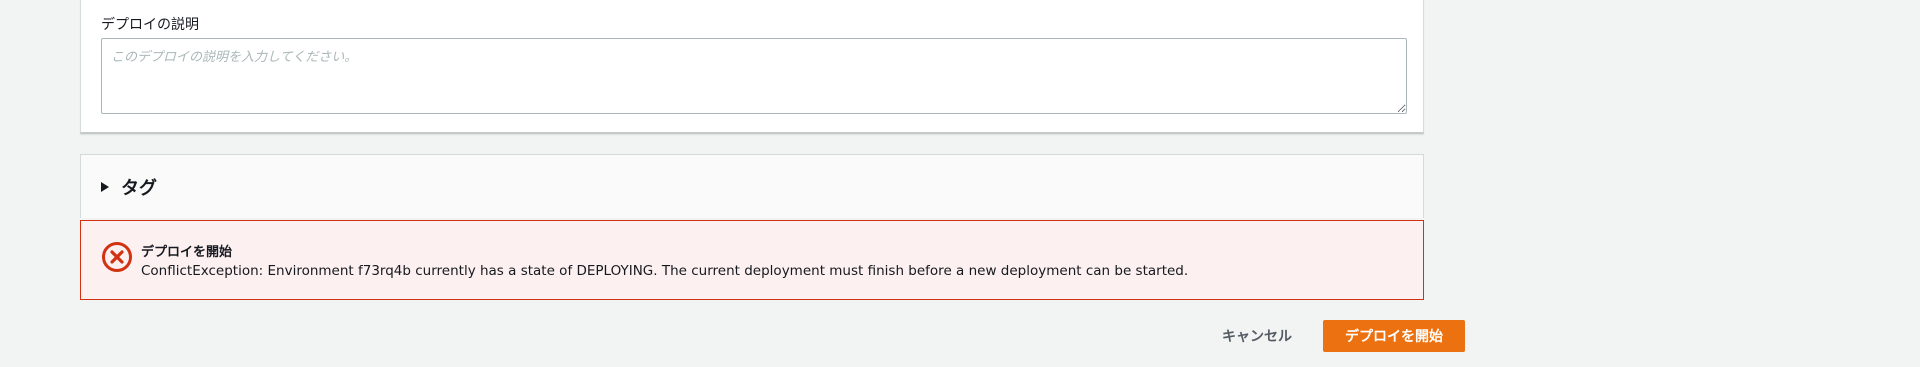 The width and height of the screenshot is (1920, 367). Describe the element at coordinates (1394, 336) in the screenshot. I see `start-deployment-button: デプロイを開始` at that location.